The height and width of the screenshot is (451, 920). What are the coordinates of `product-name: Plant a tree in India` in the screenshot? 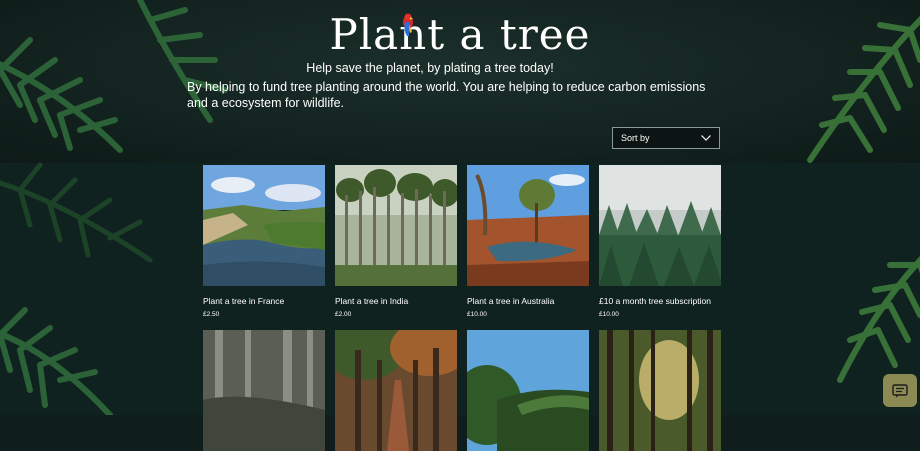 It's located at (405, 301).